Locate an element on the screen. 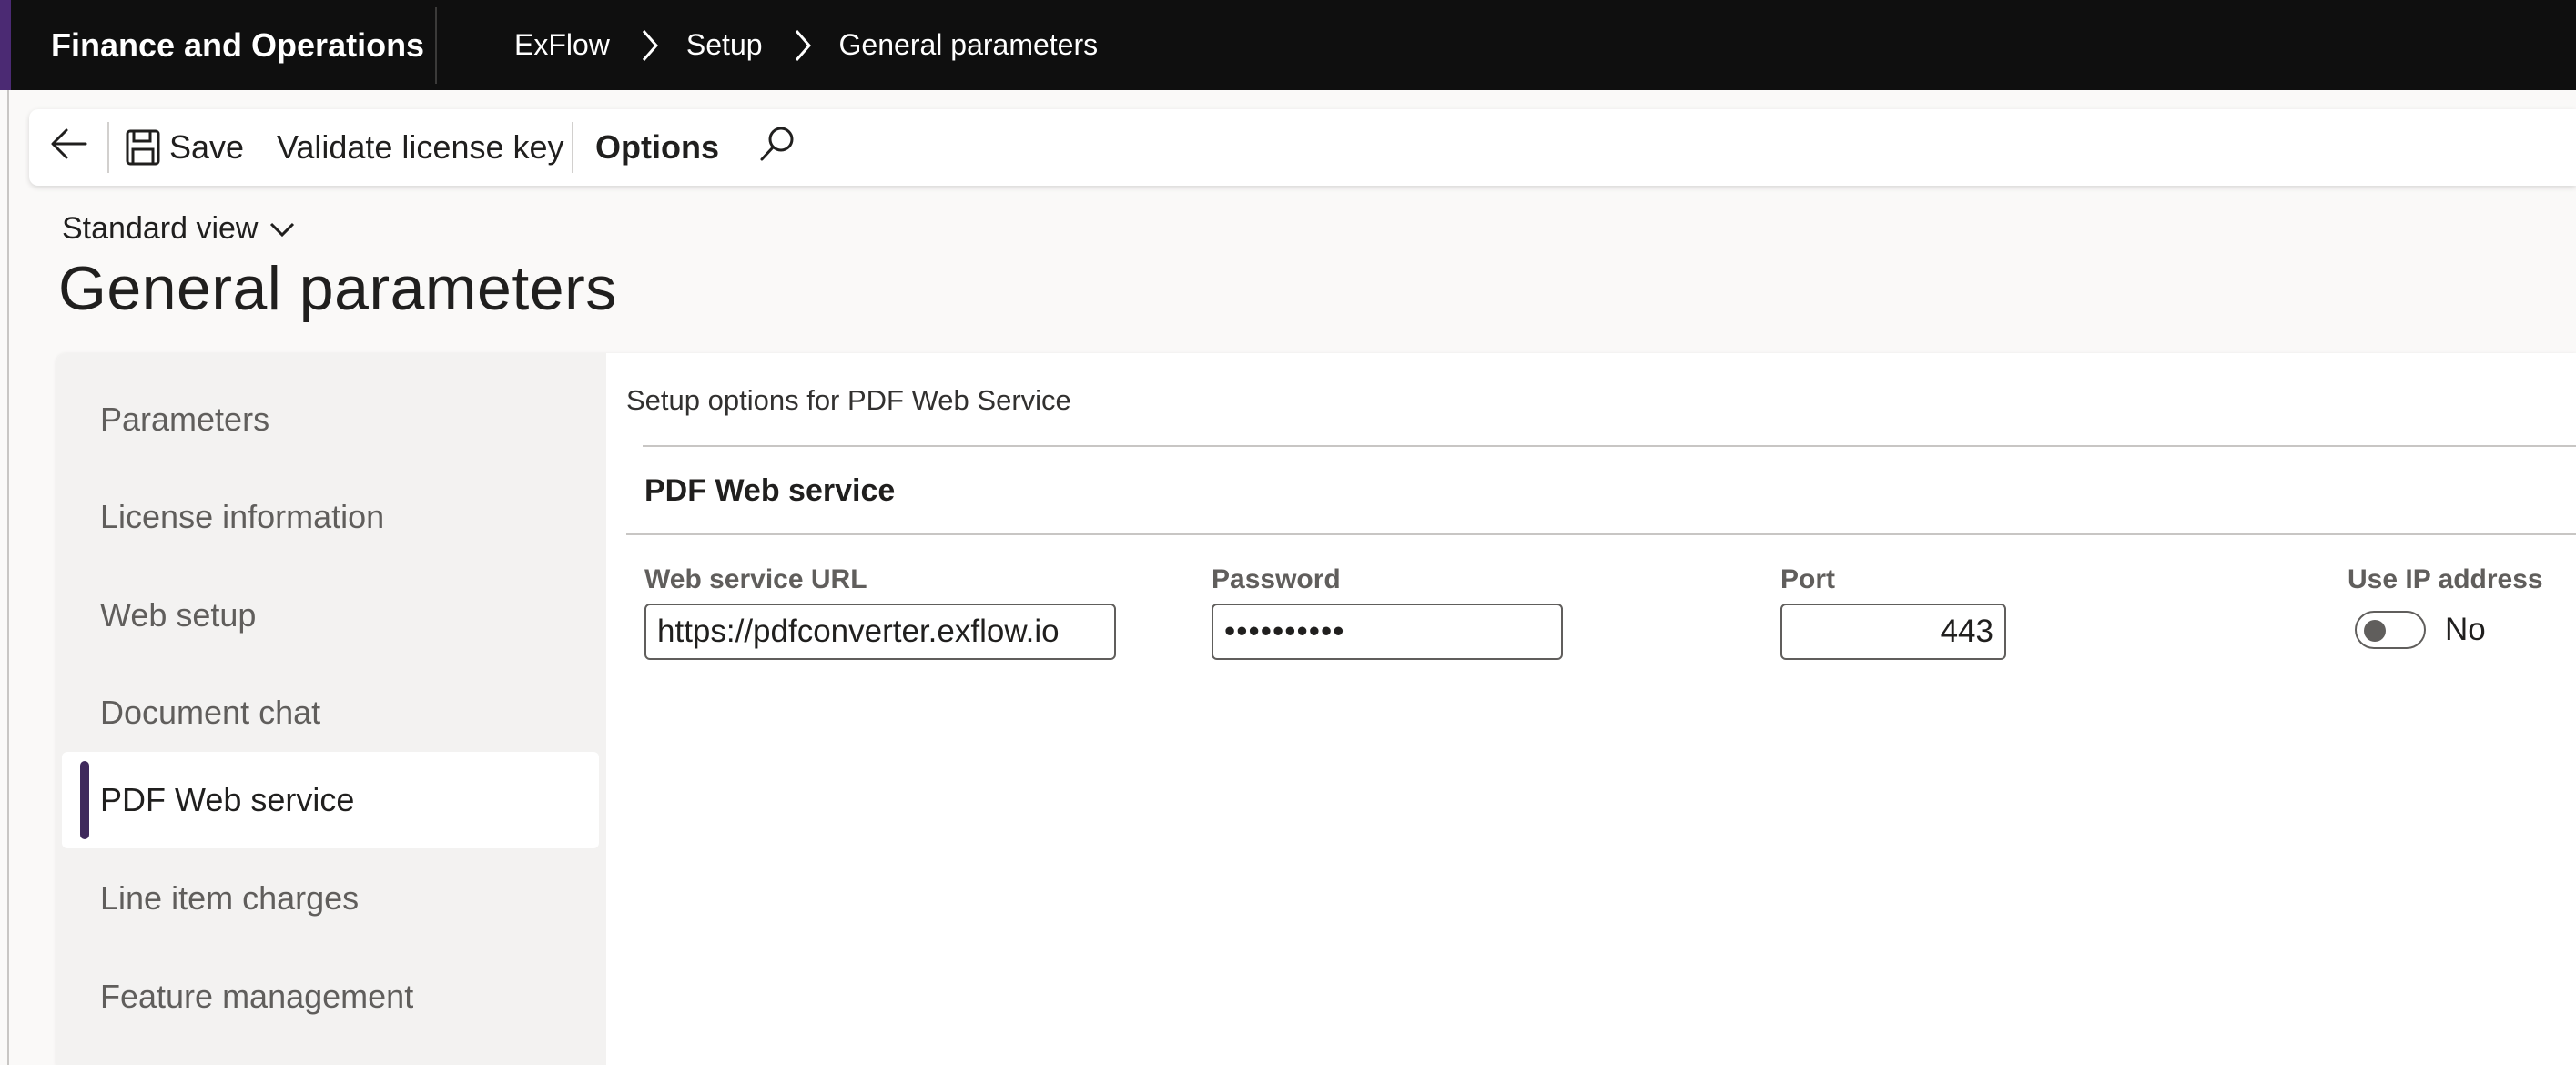 This screenshot has height=1065, width=2576. options-label: Options is located at coordinates (657, 147).